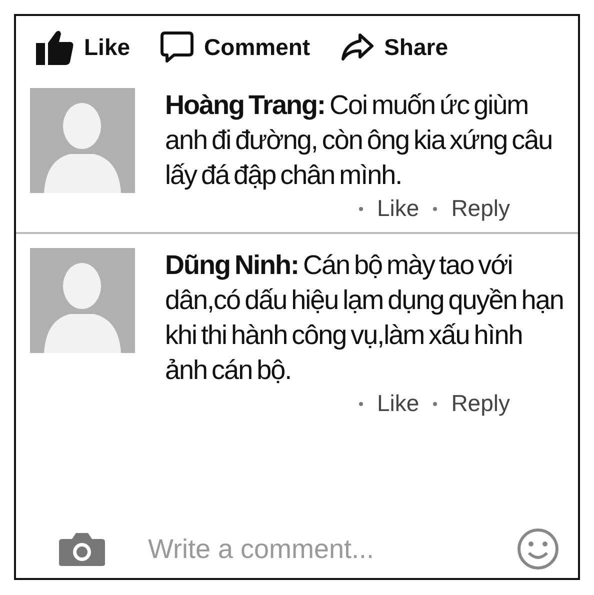  Describe the element at coordinates (538, 549) in the screenshot. I see `smiley-icon` at that location.